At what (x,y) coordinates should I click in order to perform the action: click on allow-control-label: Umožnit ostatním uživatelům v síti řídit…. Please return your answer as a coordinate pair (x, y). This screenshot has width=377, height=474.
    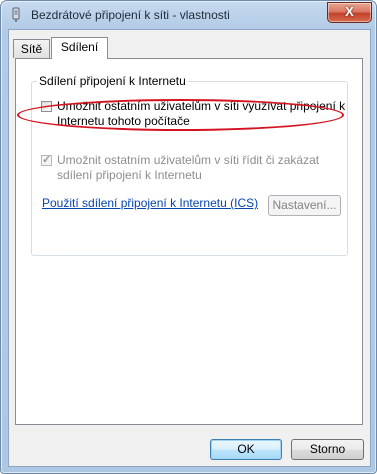
    Looking at the image, I should click on (202, 168).